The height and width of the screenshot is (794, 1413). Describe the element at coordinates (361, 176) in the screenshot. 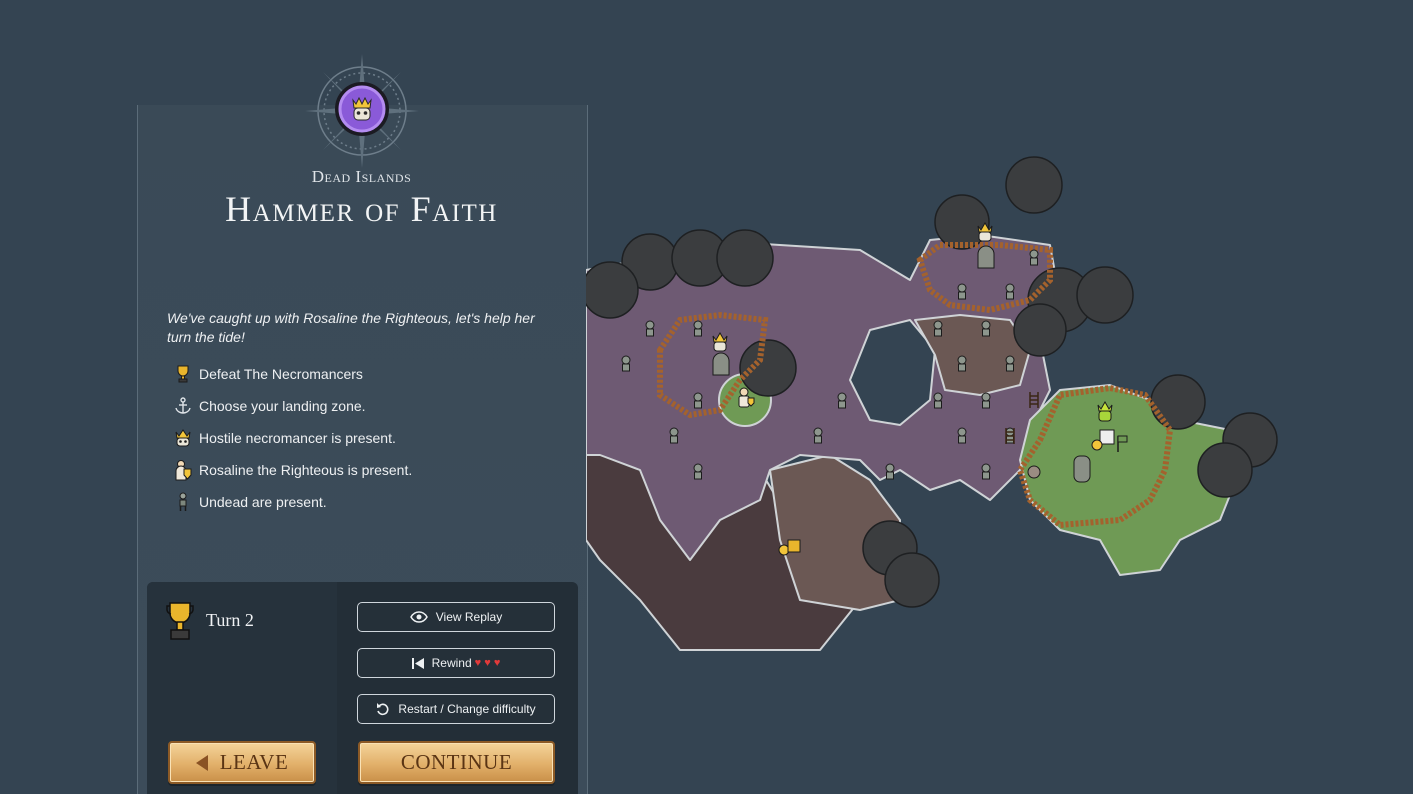

I see `region-name: Dead Islands` at that location.